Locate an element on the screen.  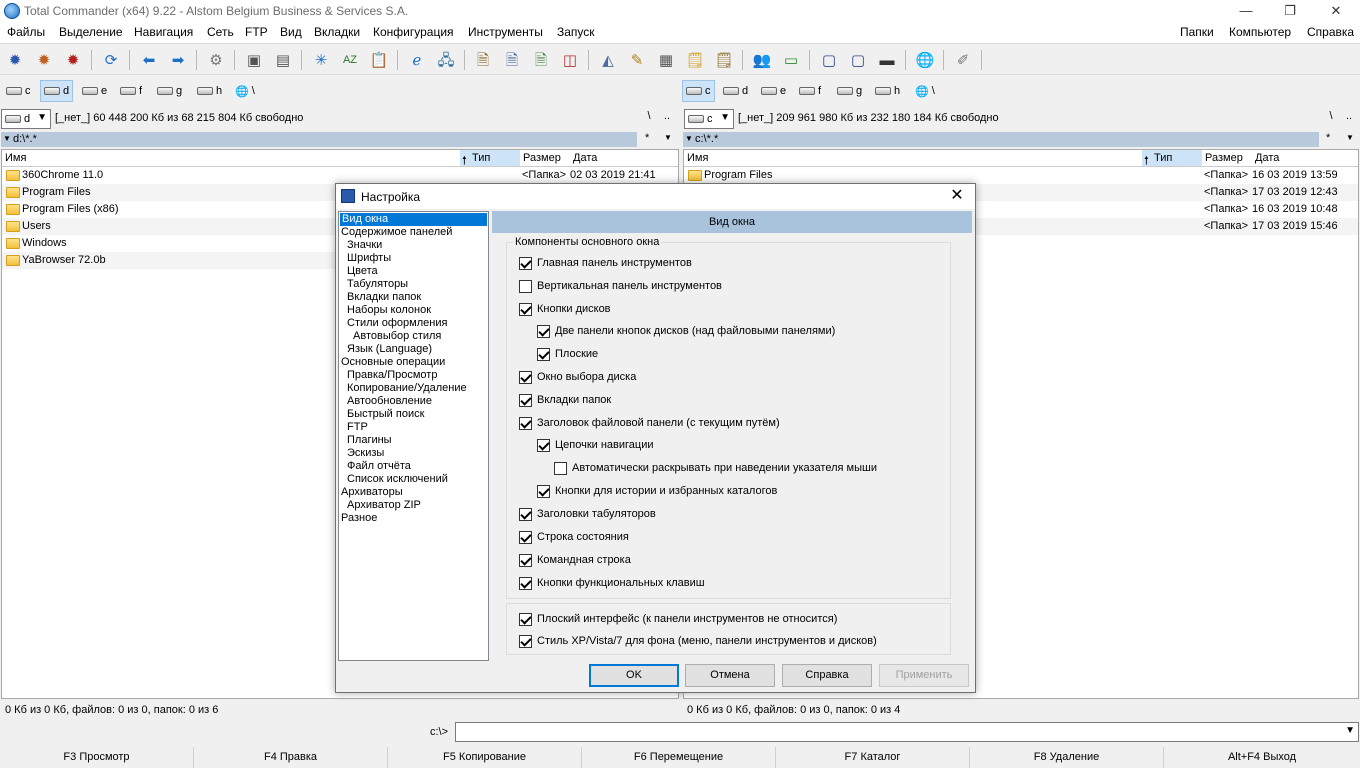
right-up-button: .. is located at coordinates (1349, 119).